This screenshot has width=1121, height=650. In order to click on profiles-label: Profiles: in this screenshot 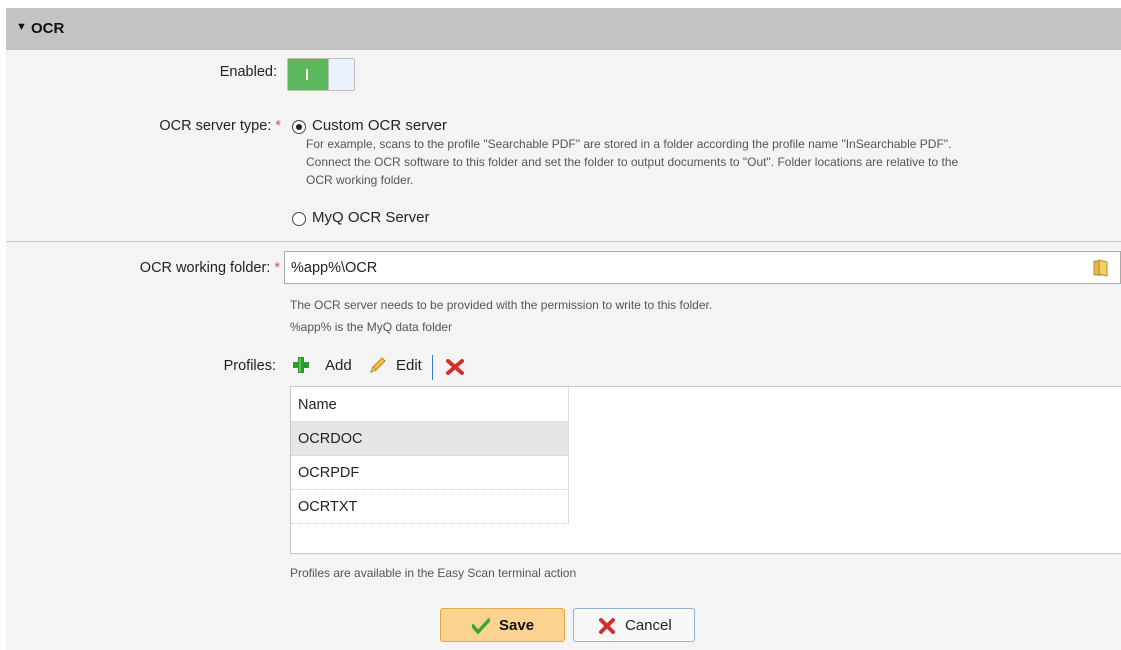, I will do `click(249, 366)`.